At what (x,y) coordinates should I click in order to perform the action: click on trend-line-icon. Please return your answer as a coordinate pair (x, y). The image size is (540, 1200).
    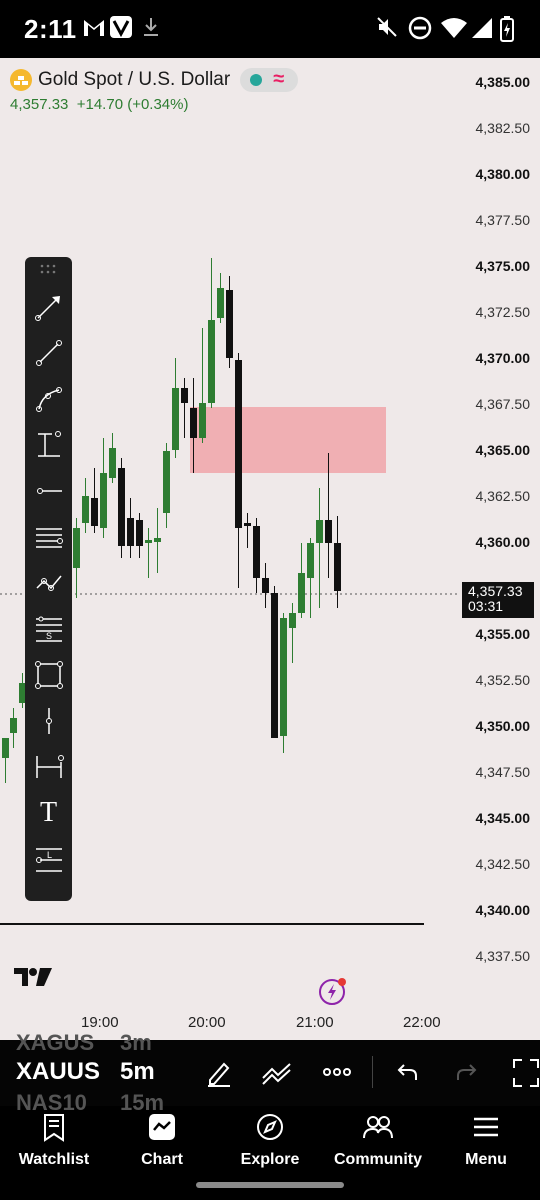
    Looking at the image, I should click on (48, 353).